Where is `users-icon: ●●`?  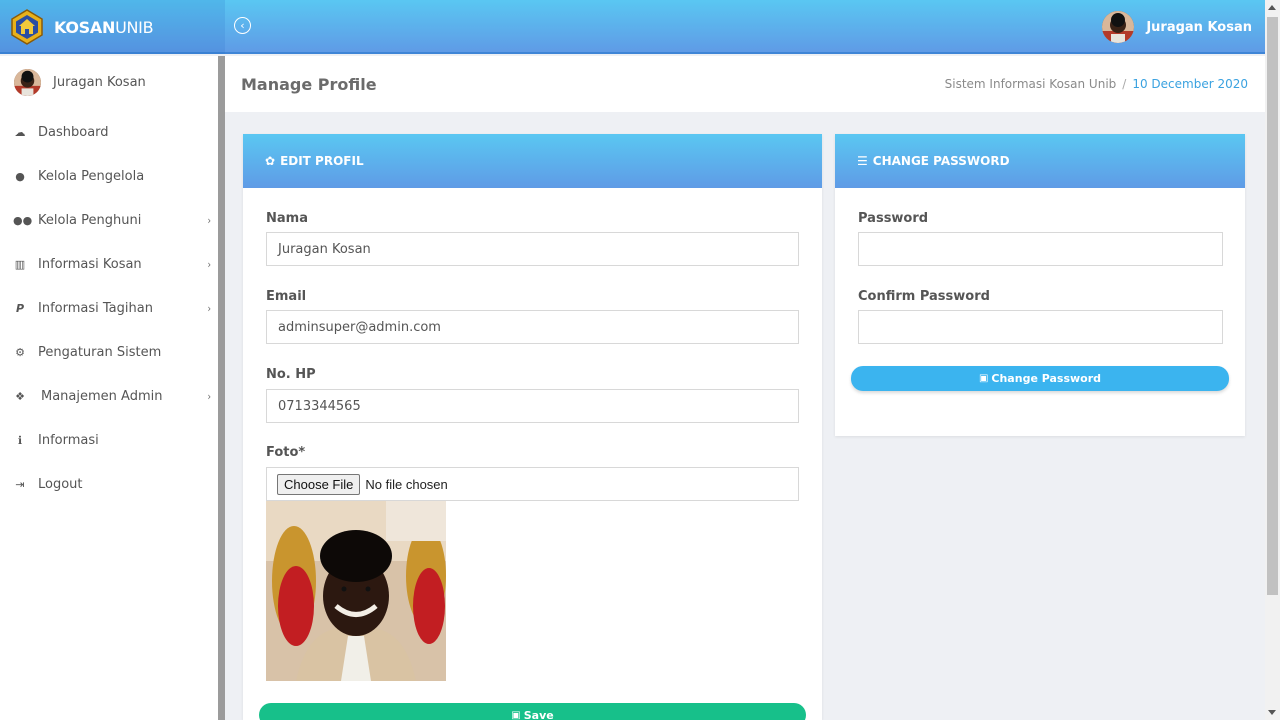
users-icon: ●● is located at coordinates (23, 220).